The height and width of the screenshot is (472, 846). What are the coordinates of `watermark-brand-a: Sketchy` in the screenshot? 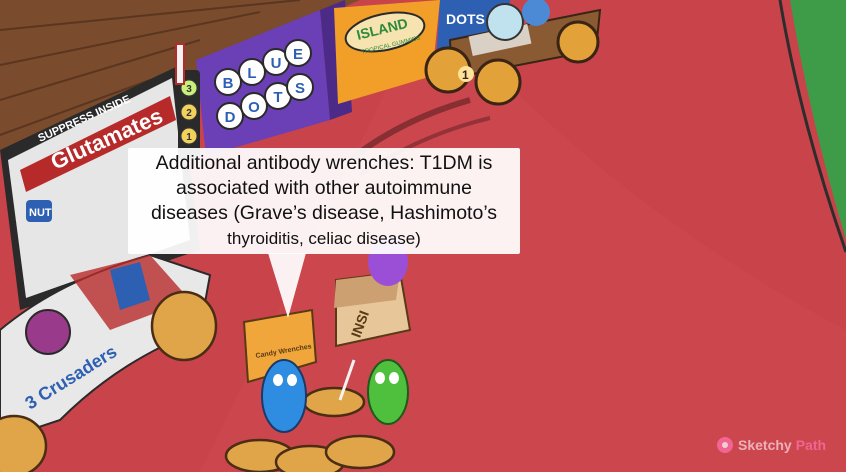 It's located at (765, 445).